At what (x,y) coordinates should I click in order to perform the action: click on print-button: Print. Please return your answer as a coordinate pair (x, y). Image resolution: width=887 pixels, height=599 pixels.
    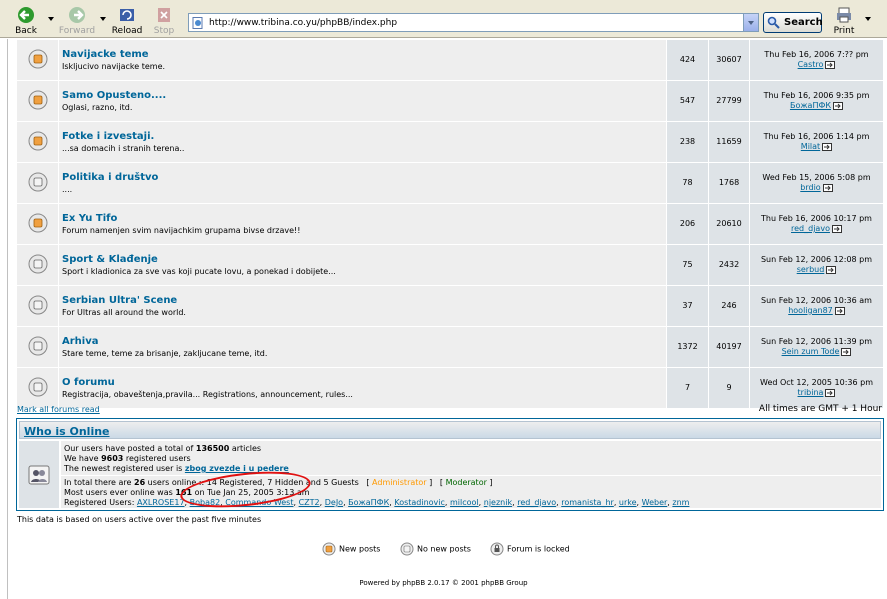
    Looking at the image, I should click on (844, 21).